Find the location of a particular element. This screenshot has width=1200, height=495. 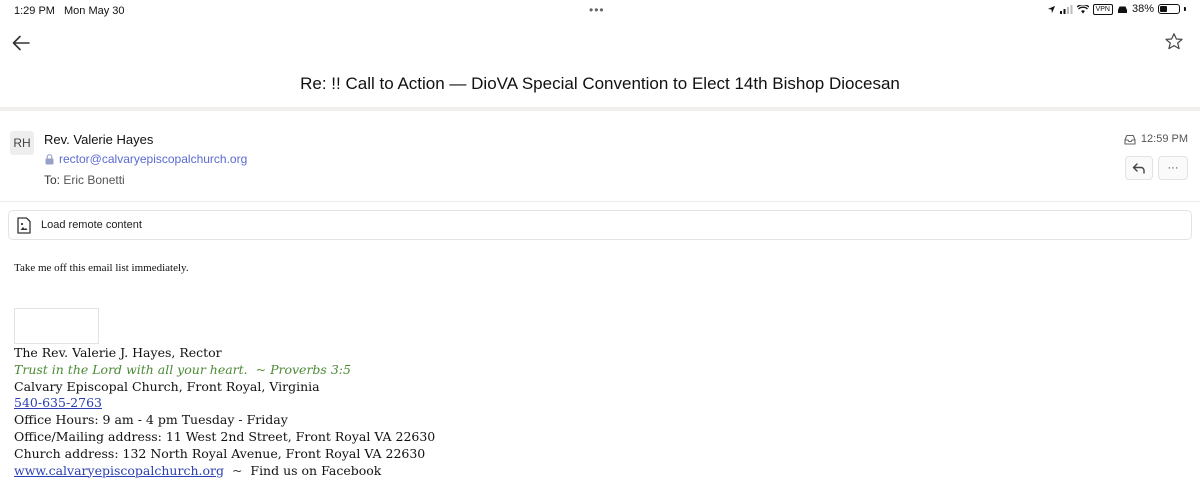

verse-reference: Proverbs 3:5 is located at coordinates (310, 369).